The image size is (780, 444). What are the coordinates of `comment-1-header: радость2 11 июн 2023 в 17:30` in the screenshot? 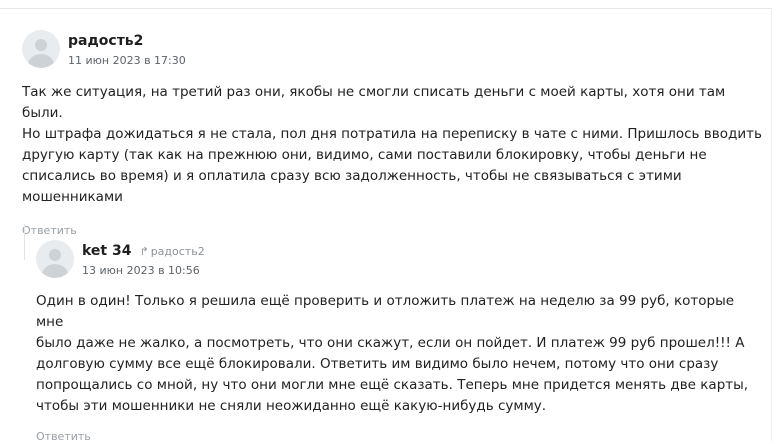 It's located at (392, 49).